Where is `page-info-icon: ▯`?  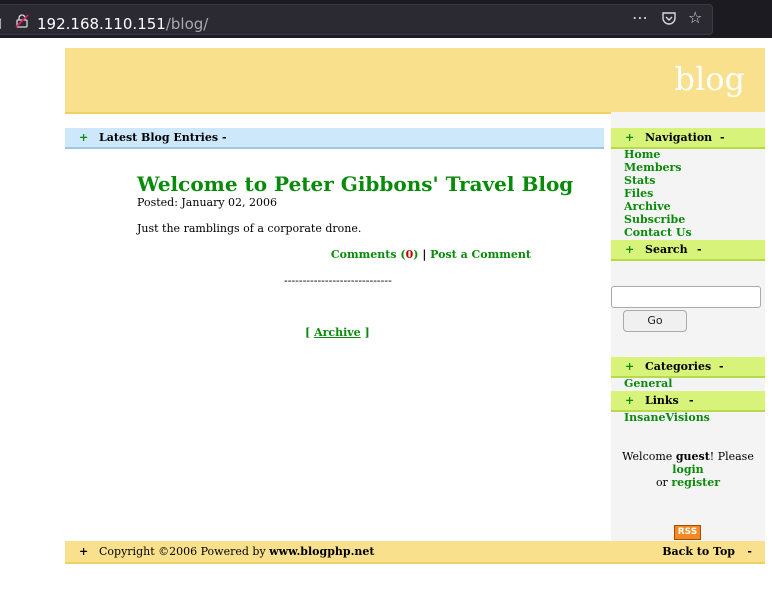
page-info-icon: ▯ is located at coordinates (1, 23).